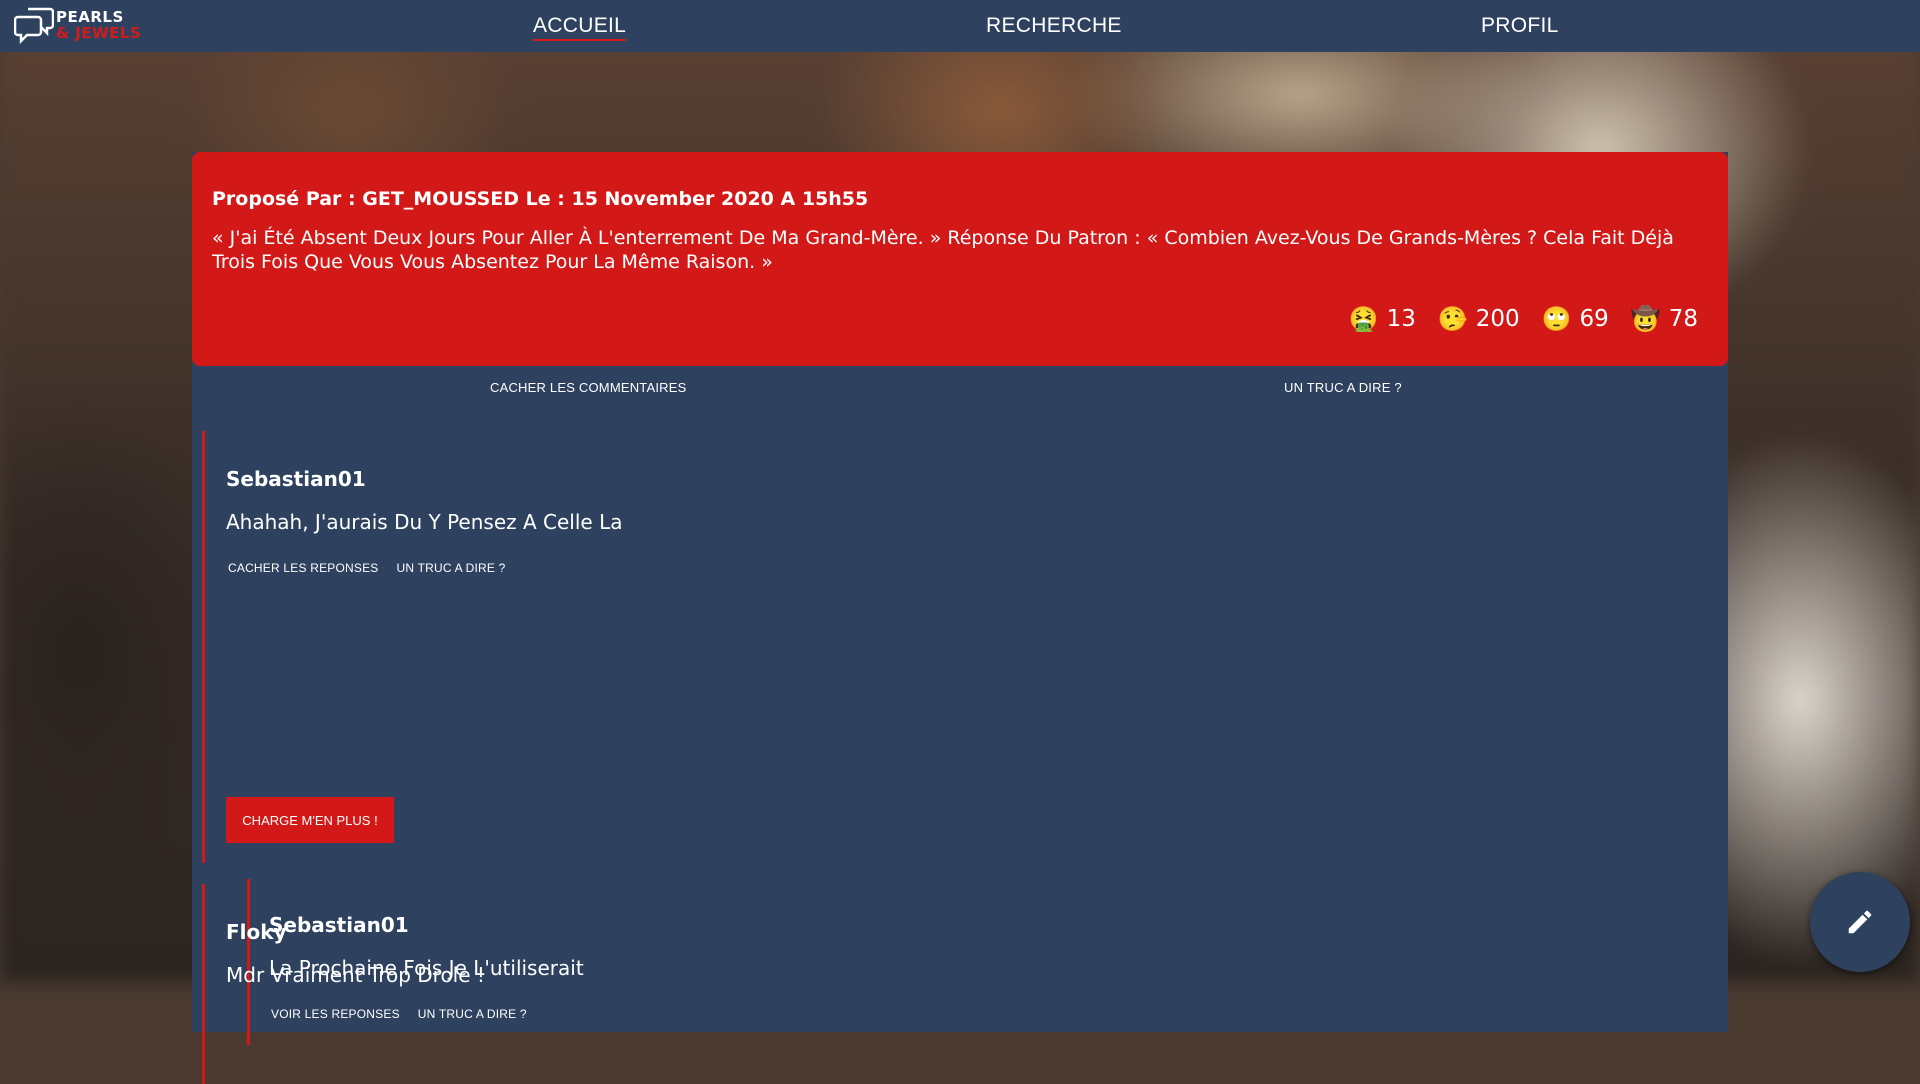  What do you see at coordinates (1683, 319) in the screenshot?
I see `reaction-count: 78` at bounding box center [1683, 319].